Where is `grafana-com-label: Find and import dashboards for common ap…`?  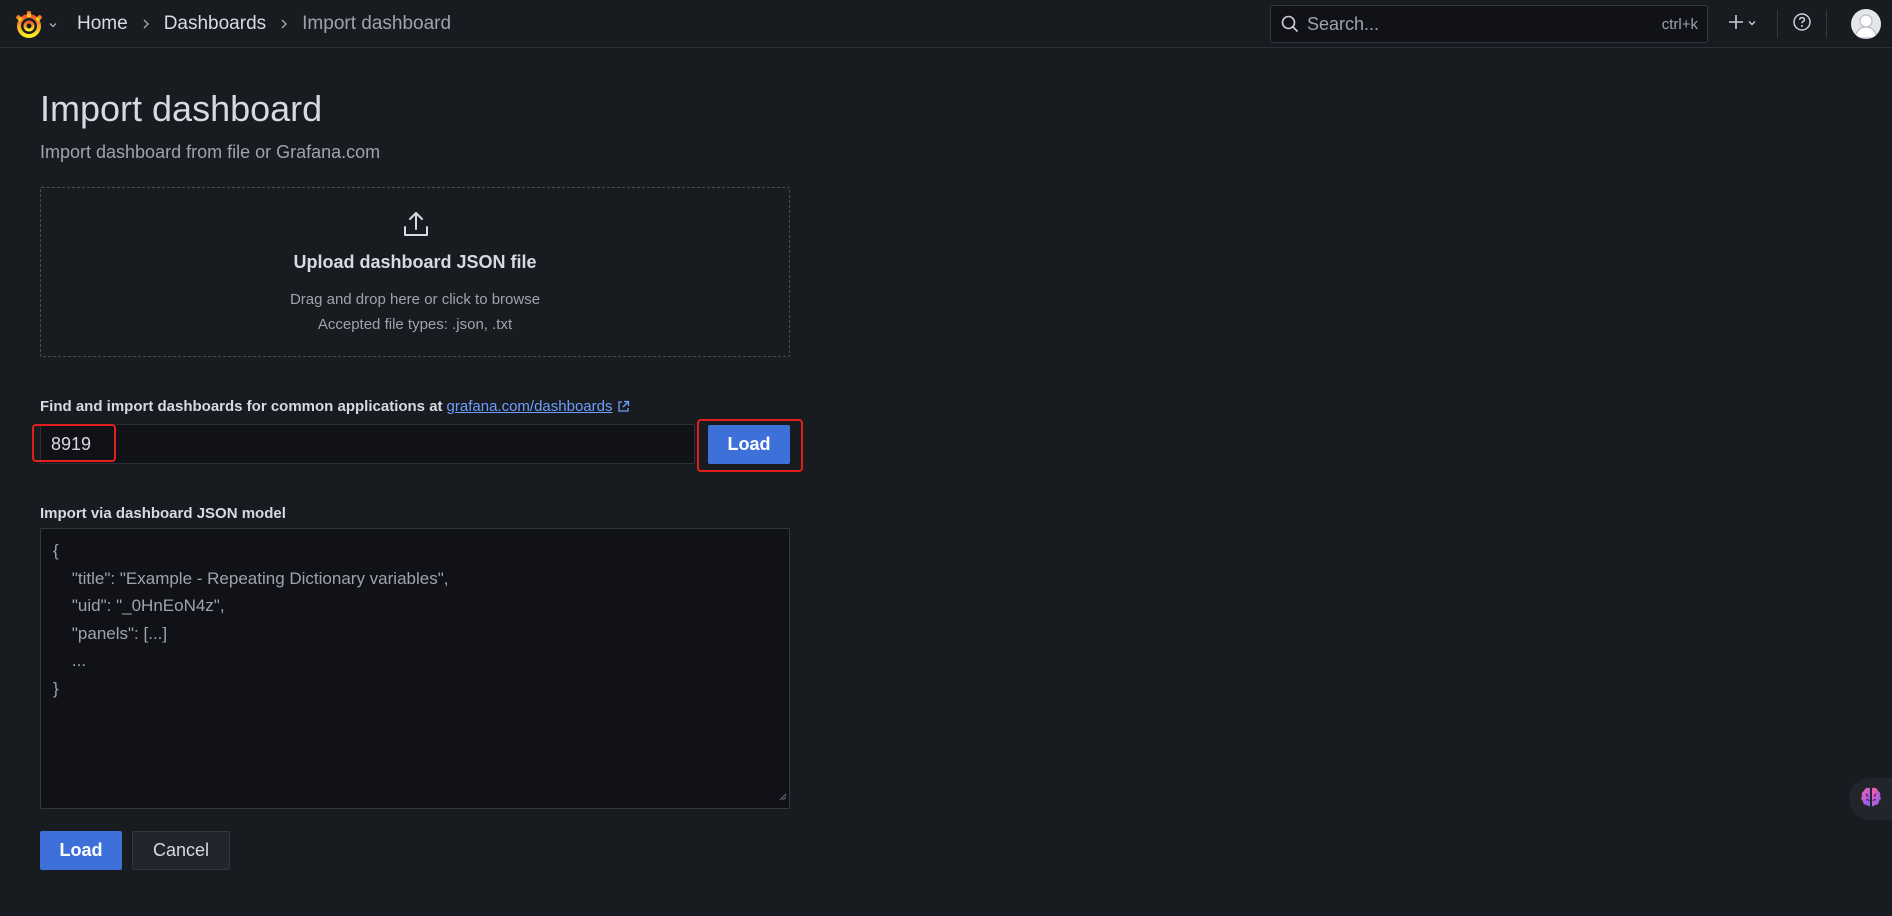
grafana-com-label: Find and import dashboards for common ap… is located at coordinates (335, 406).